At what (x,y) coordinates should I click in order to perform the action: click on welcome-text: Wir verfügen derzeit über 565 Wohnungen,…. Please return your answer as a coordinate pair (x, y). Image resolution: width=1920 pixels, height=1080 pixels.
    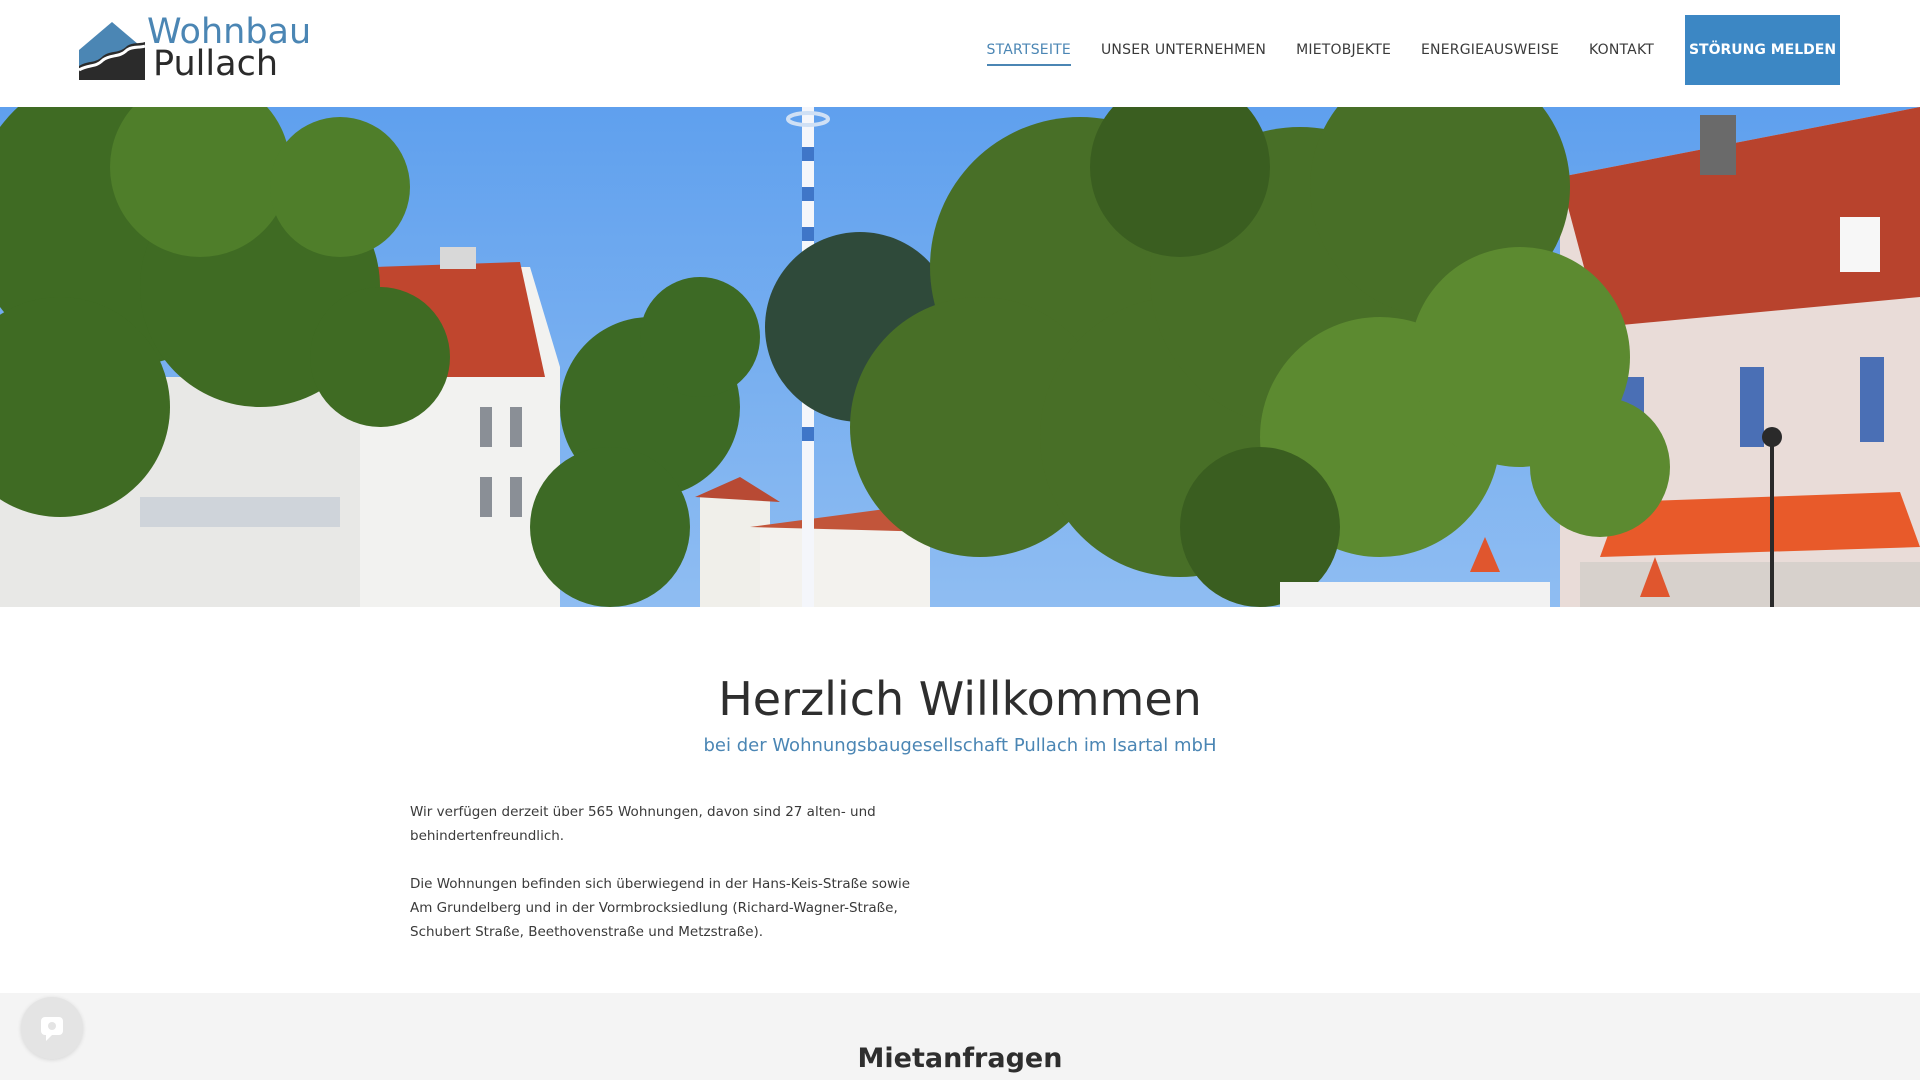
    Looking at the image, I should click on (670, 884).